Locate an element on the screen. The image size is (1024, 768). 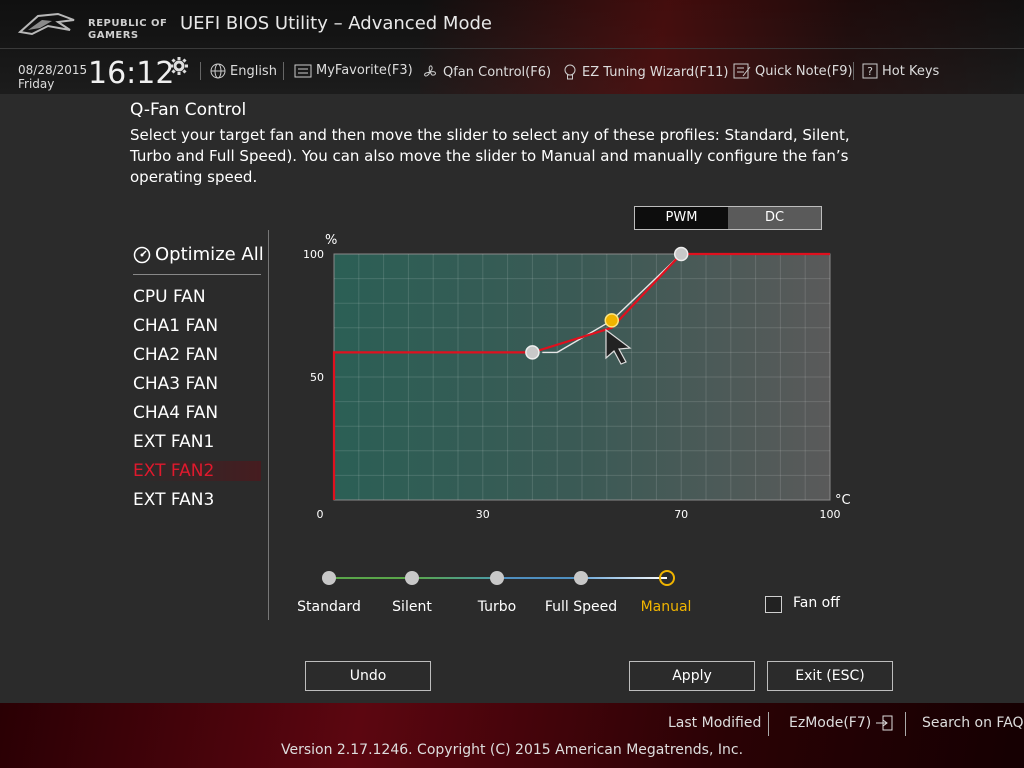
fan-off-label: Fan off is located at coordinates (816, 603).